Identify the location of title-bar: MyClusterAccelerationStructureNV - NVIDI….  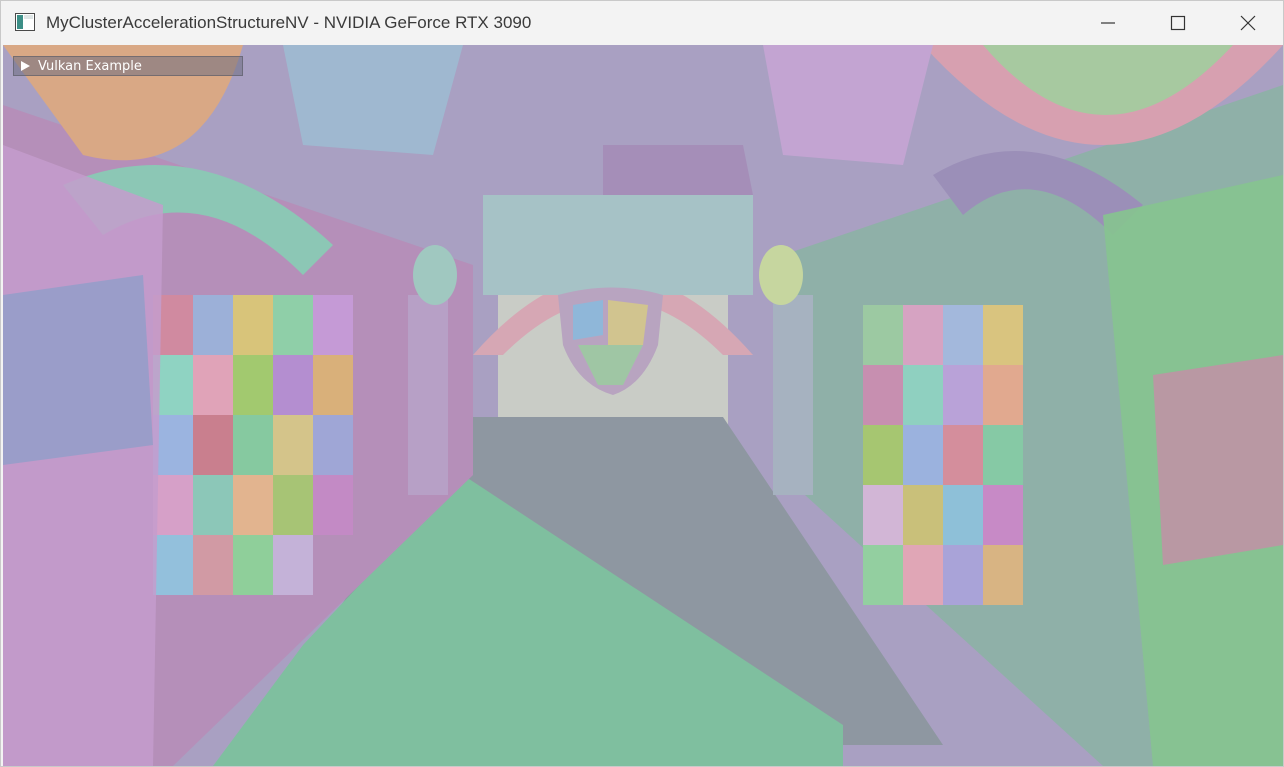
(642, 23).